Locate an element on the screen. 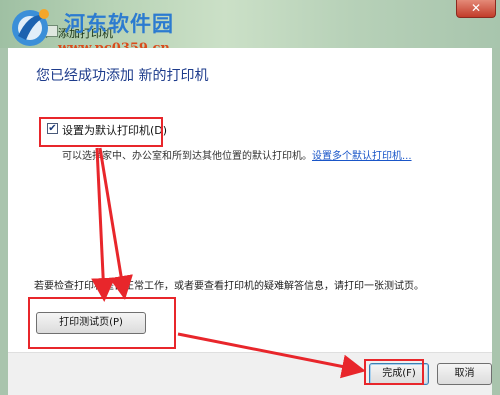  window-border-right is located at coordinates (496, 221).